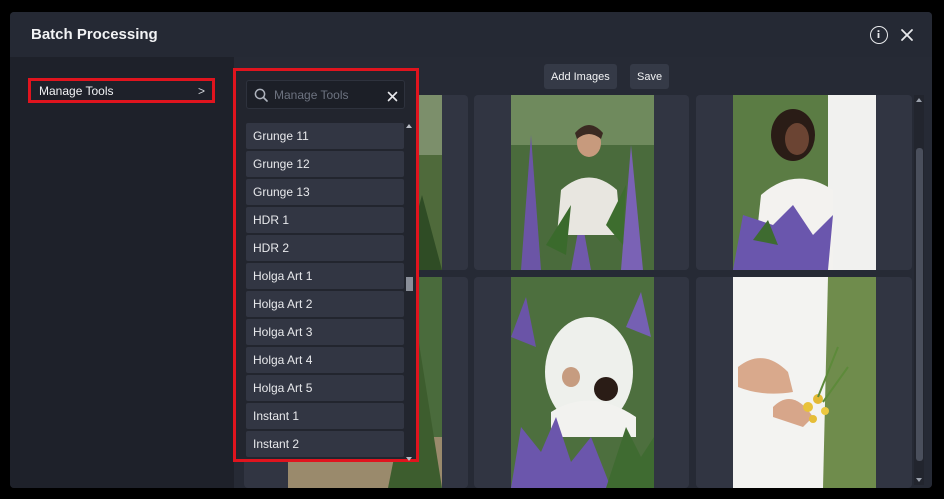  Describe the element at coordinates (325, 164) in the screenshot. I see `tool-item: Grunge 12` at that location.